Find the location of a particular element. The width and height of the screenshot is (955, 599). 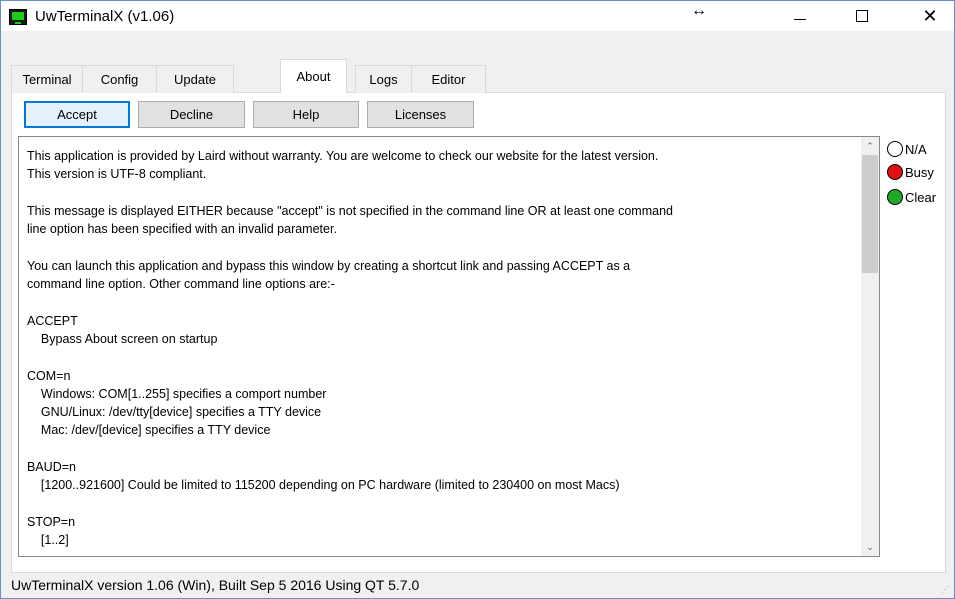

tab-about: About is located at coordinates (313, 76).